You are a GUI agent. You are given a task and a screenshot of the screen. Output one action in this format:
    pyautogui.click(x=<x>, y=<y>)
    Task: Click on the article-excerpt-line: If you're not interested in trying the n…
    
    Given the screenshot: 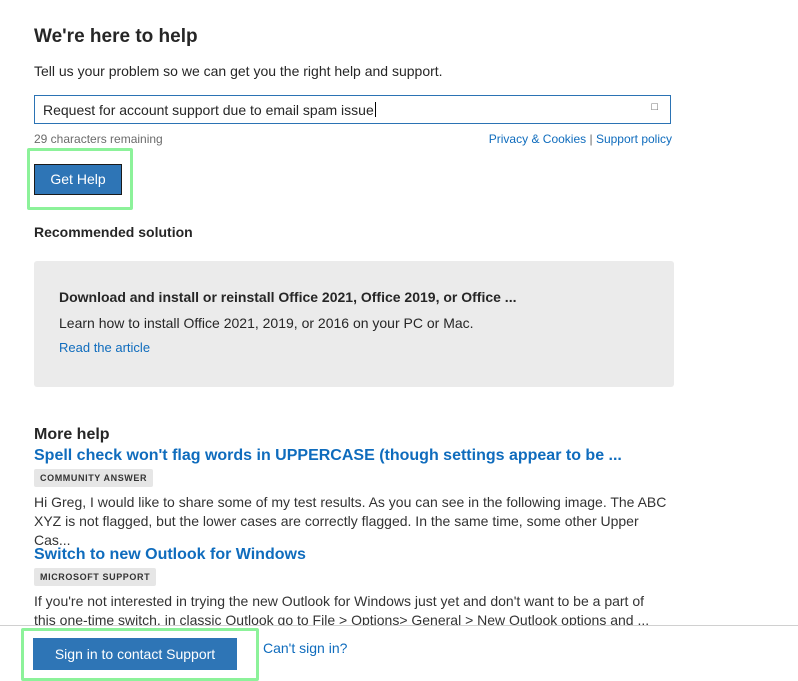 What is the action you would take?
    pyautogui.click(x=339, y=601)
    